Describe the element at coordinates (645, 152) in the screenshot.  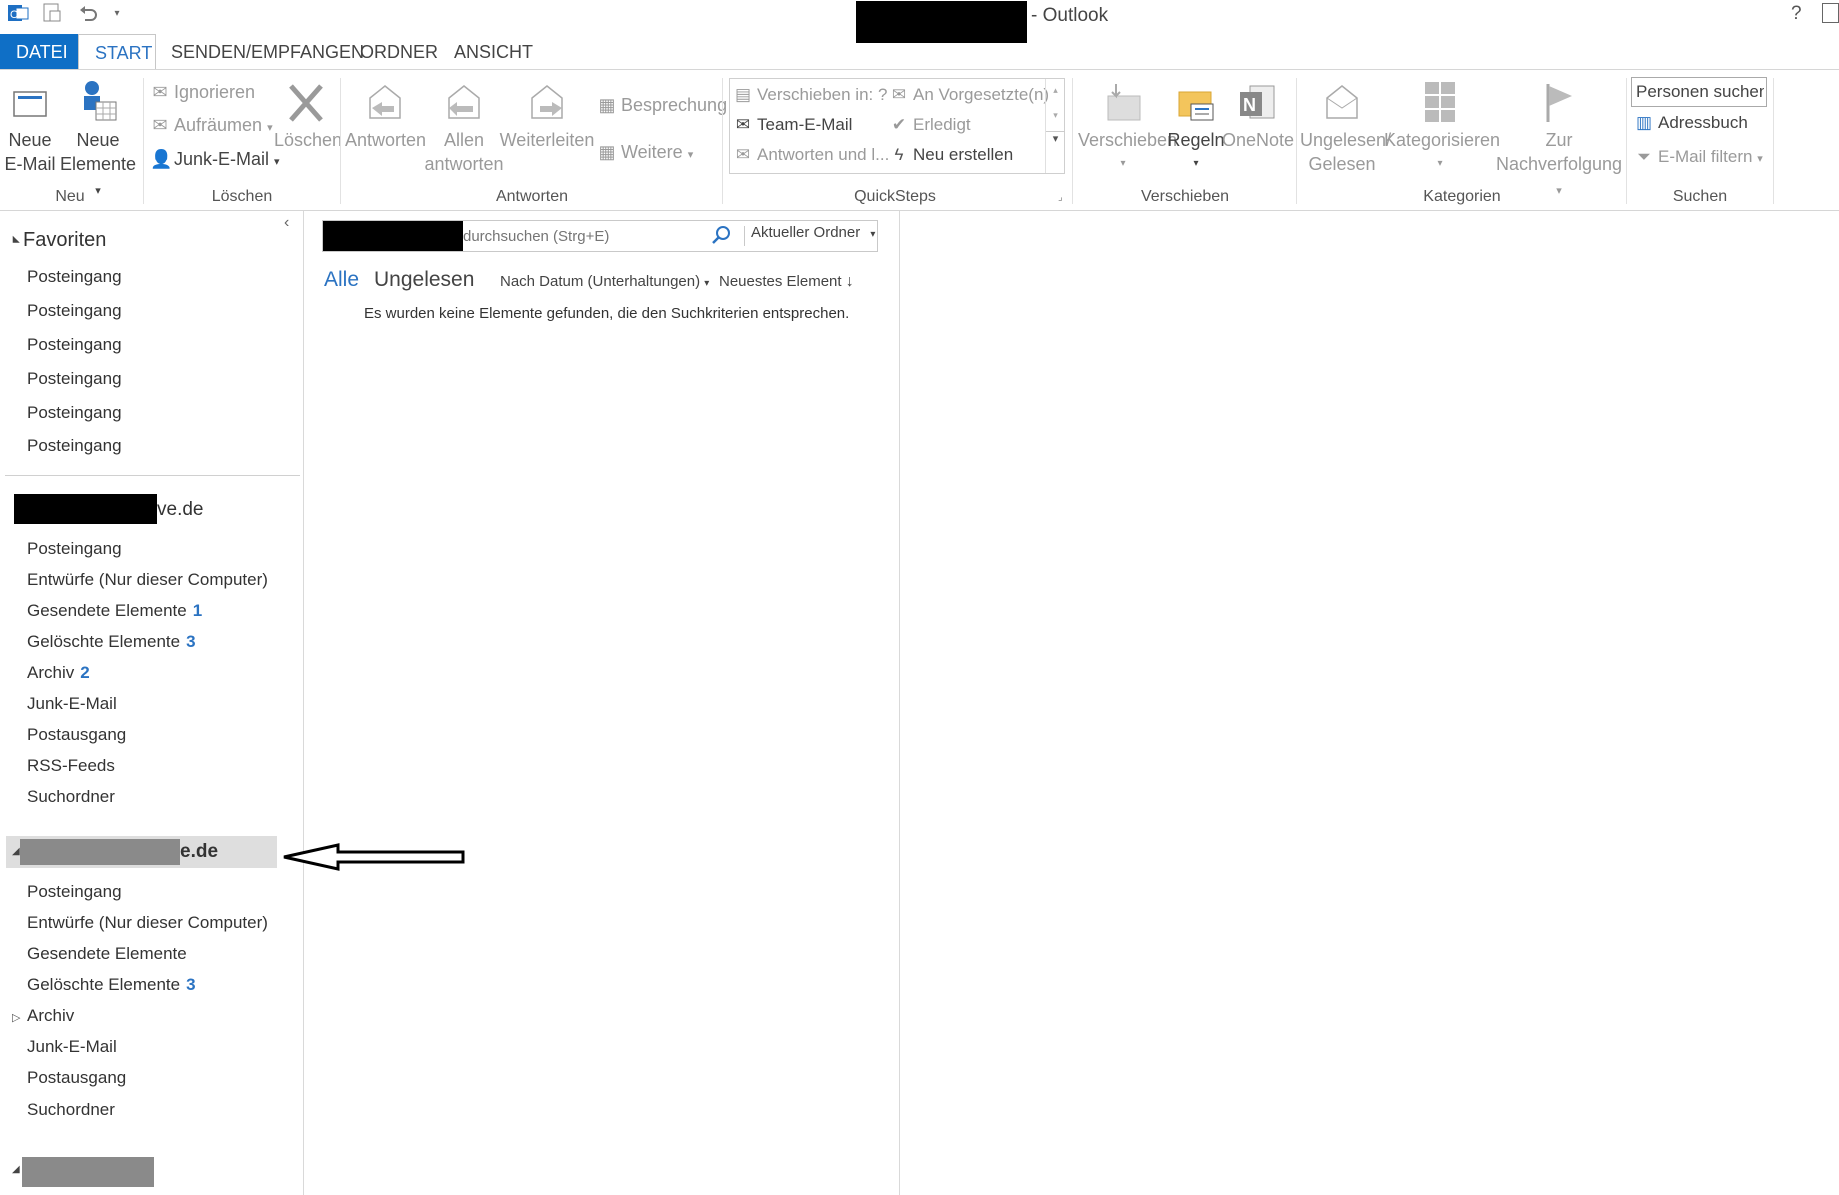
I see `more-responses-button: ▦ Weitere ▾` at that location.